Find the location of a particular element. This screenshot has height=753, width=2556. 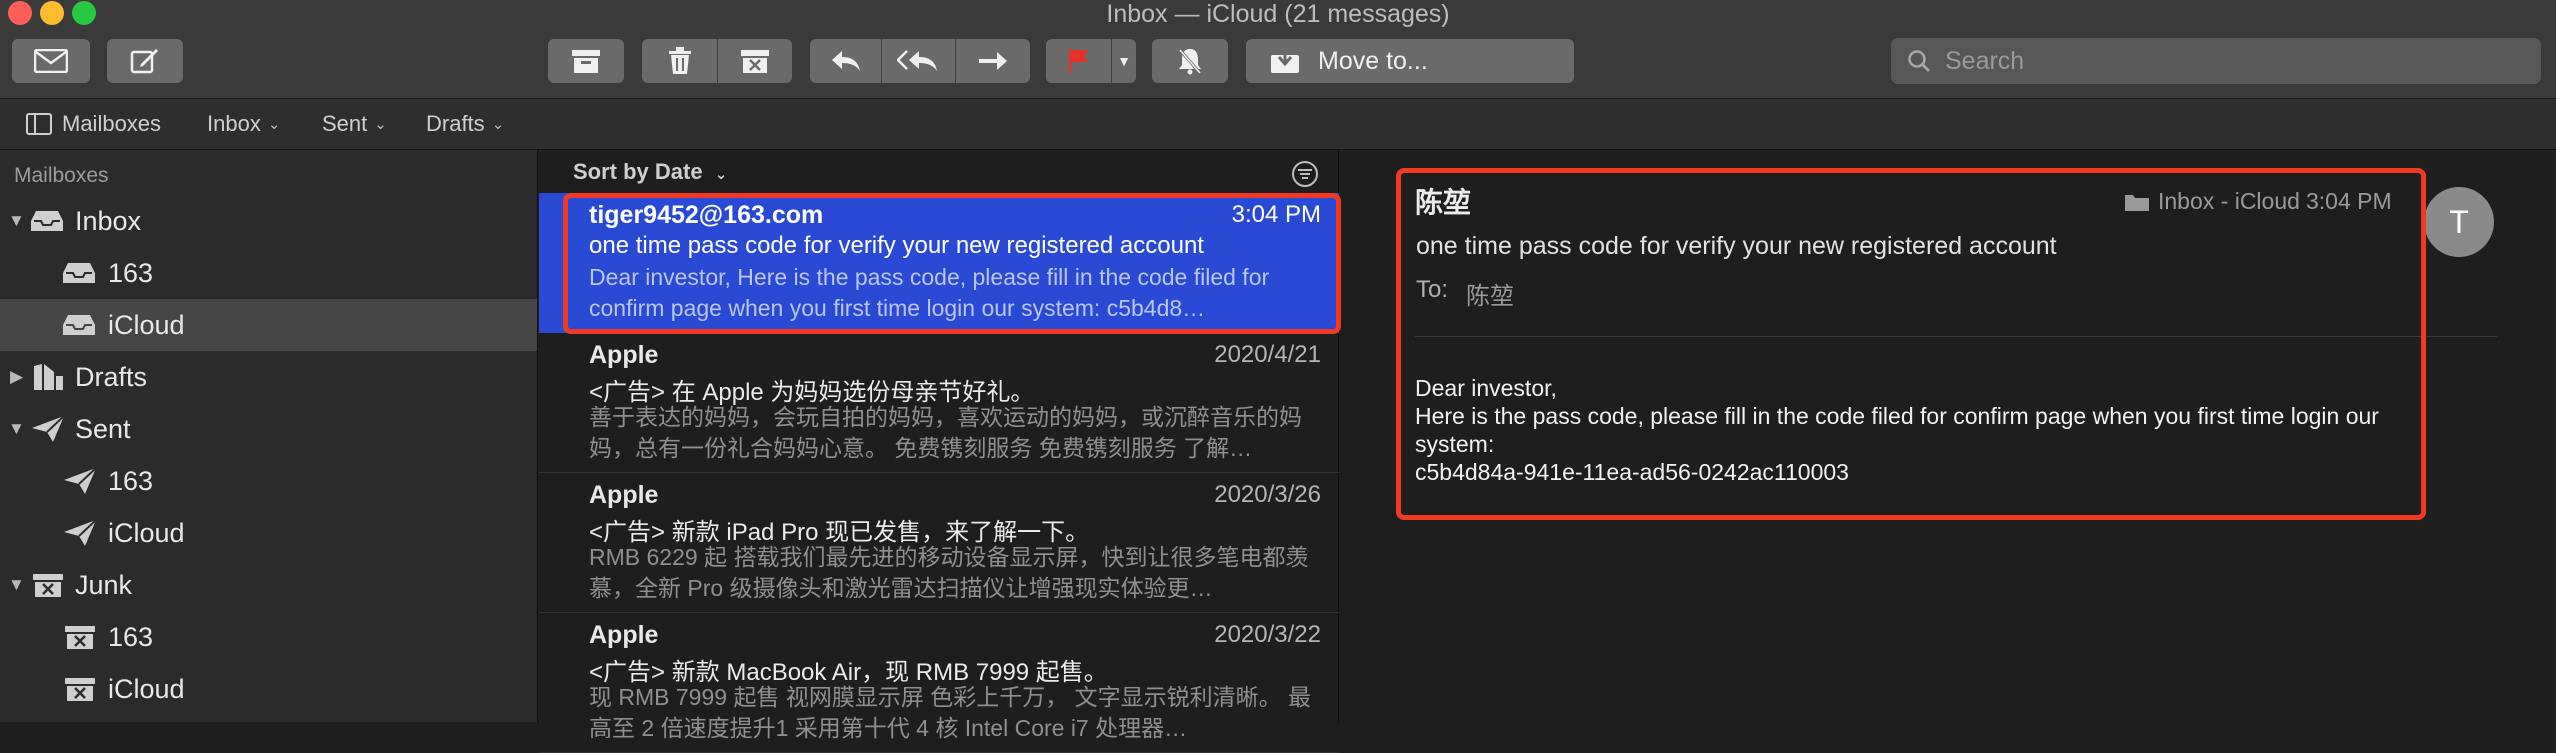

mute-icon is located at coordinates (1190, 62).